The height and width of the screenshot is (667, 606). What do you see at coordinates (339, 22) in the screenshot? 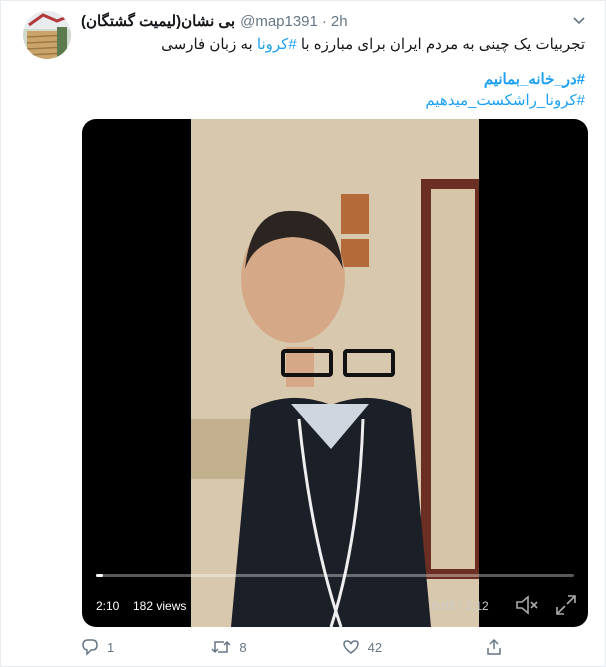
I see `timestamp: 2h` at bounding box center [339, 22].